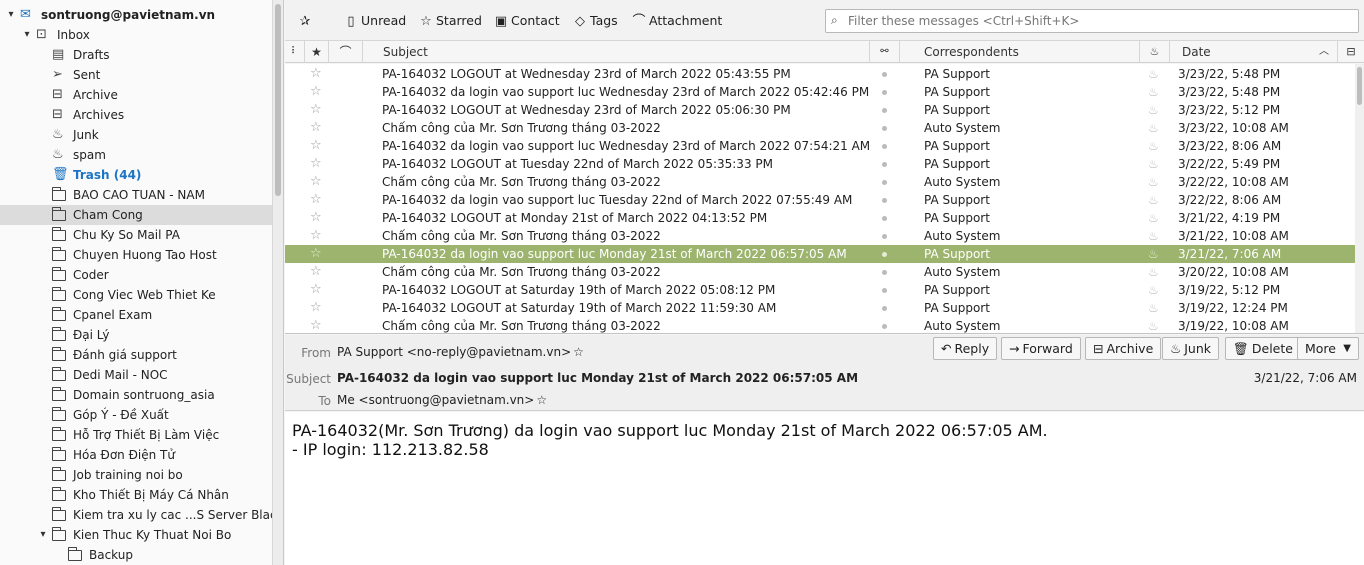  Describe the element at coordinates (136, 315) in the screenshot. I see `folder-item: Cpanel Exam` at that location.